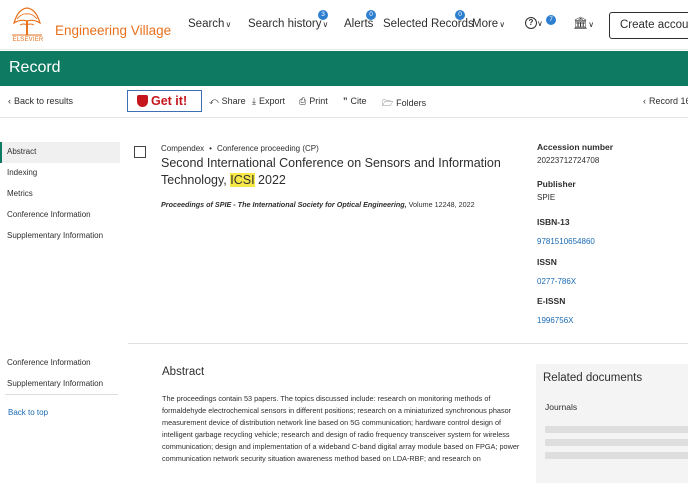 The image size is (688, 483). I want to click on print-label: Print, so click(318, 101).